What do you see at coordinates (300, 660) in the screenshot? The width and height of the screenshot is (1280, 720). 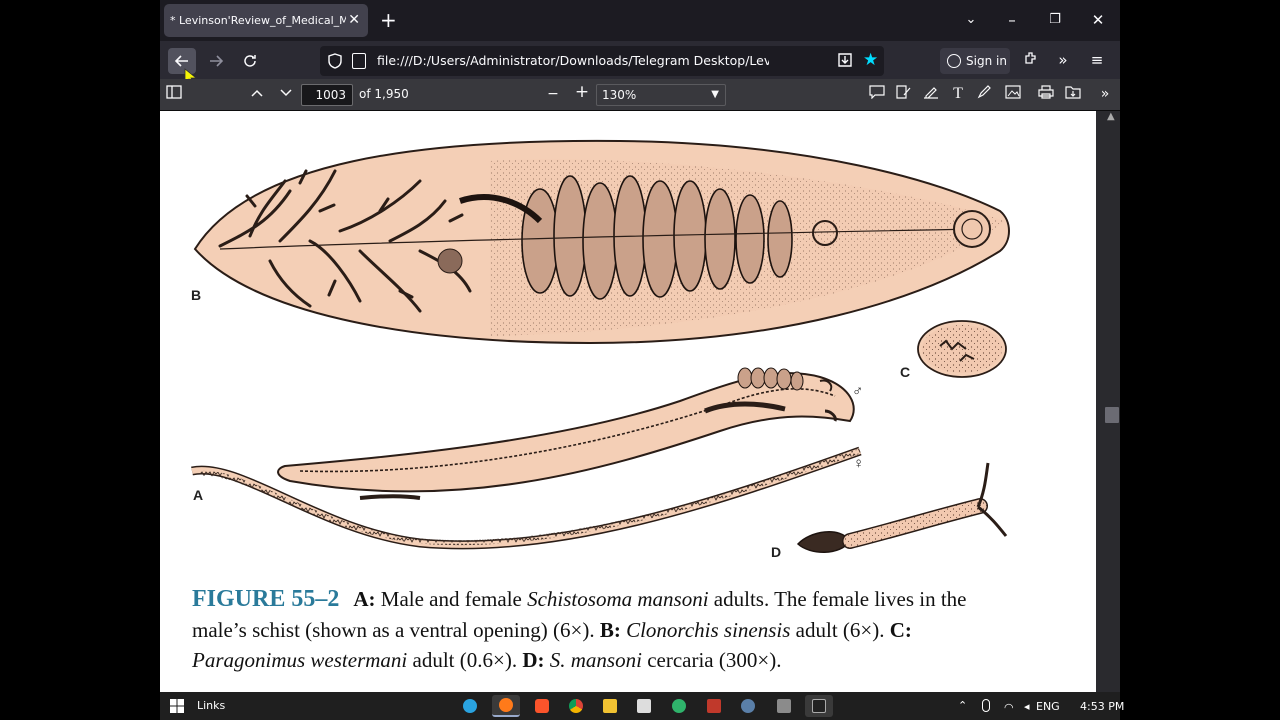 I see `caption-c-species: Paragonimus westermani` at bounding box center [300, 660].